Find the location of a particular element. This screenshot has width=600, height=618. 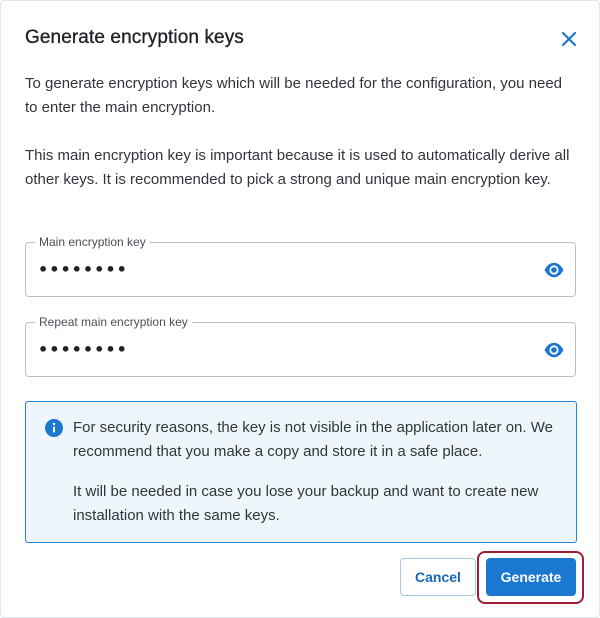

cancel-button: Cancel is located at coordinates (438, 577).